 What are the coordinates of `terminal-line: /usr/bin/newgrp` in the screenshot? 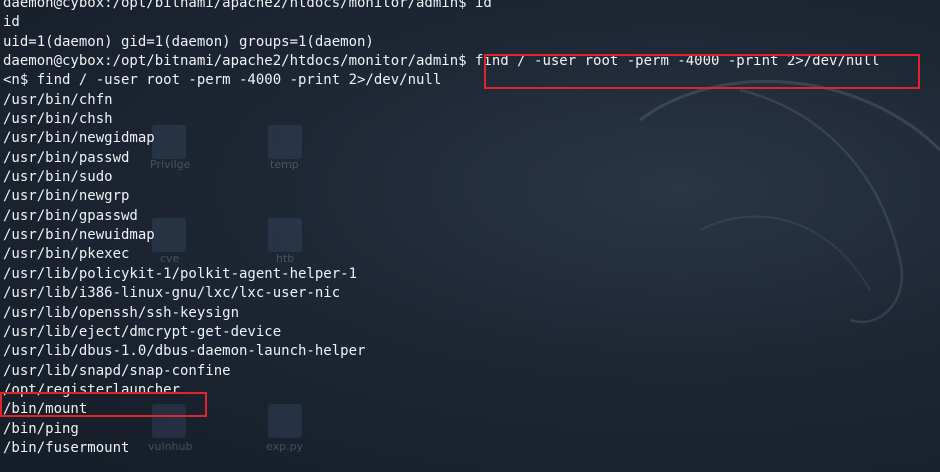 It's located at (66, 196).